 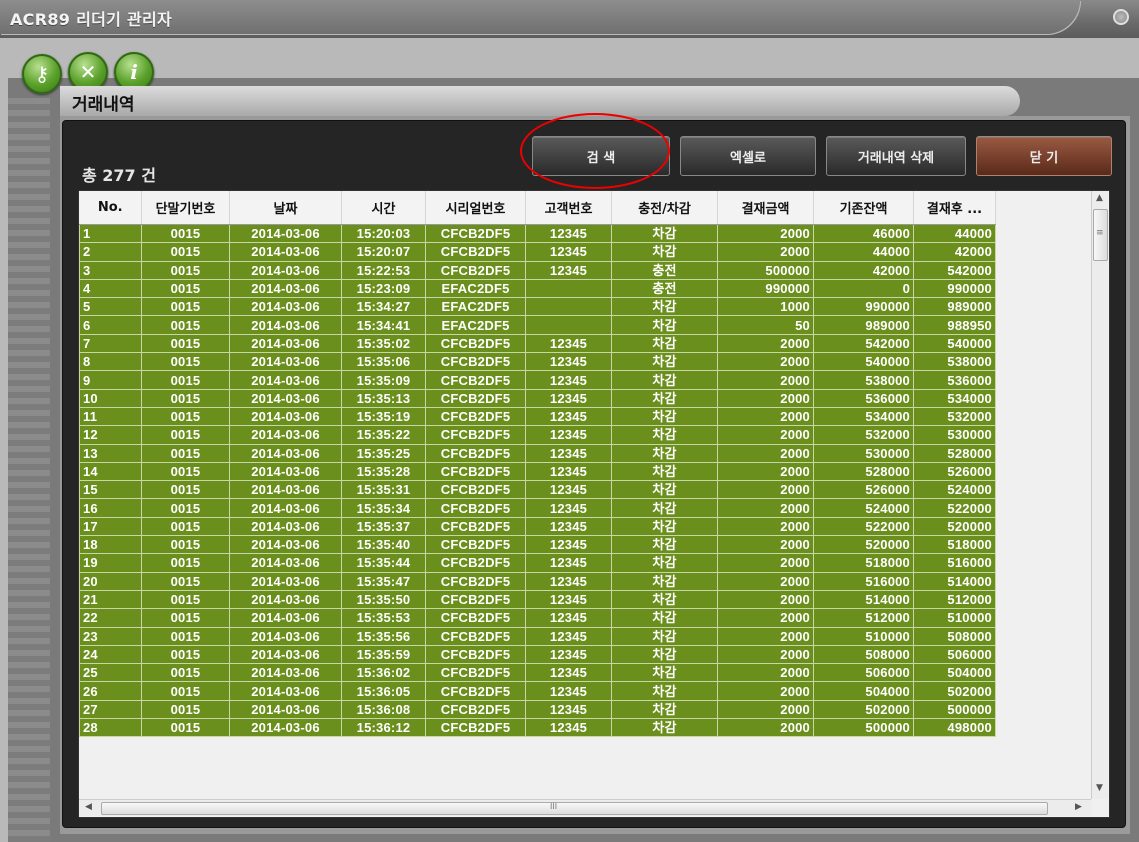 I want to click on close-button: 닫 기, so click(x=1044, y=156).